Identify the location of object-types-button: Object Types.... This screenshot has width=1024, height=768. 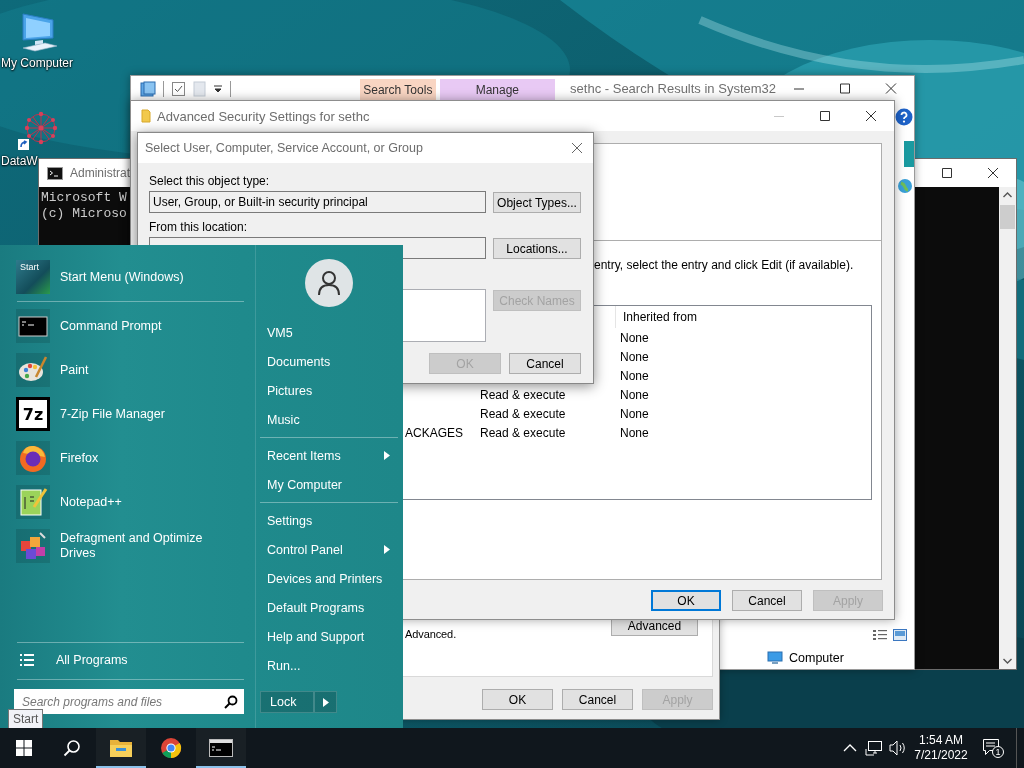
(537, 202).